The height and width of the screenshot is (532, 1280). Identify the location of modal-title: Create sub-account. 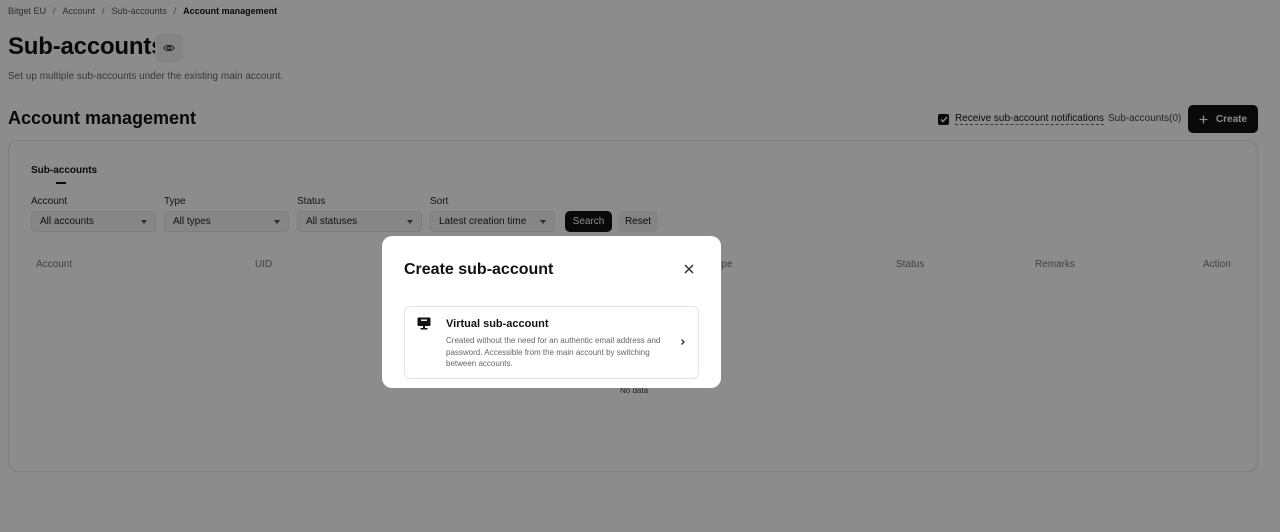
(479, 269).